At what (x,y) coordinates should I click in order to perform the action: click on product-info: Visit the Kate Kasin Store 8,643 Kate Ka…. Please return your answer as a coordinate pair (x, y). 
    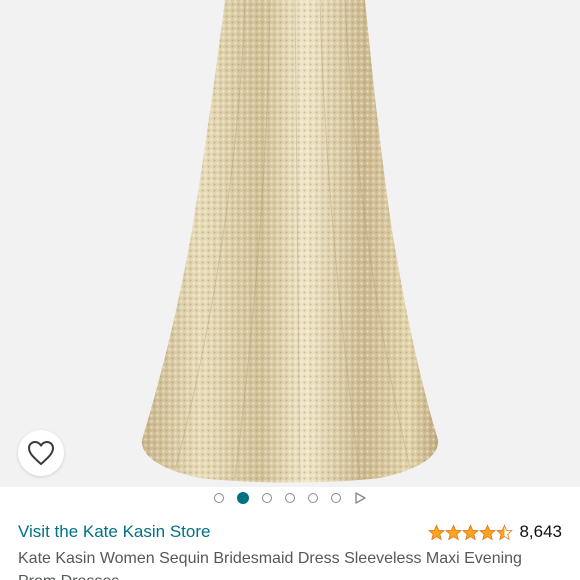
    Looking at the image, I should click on (290, 549).